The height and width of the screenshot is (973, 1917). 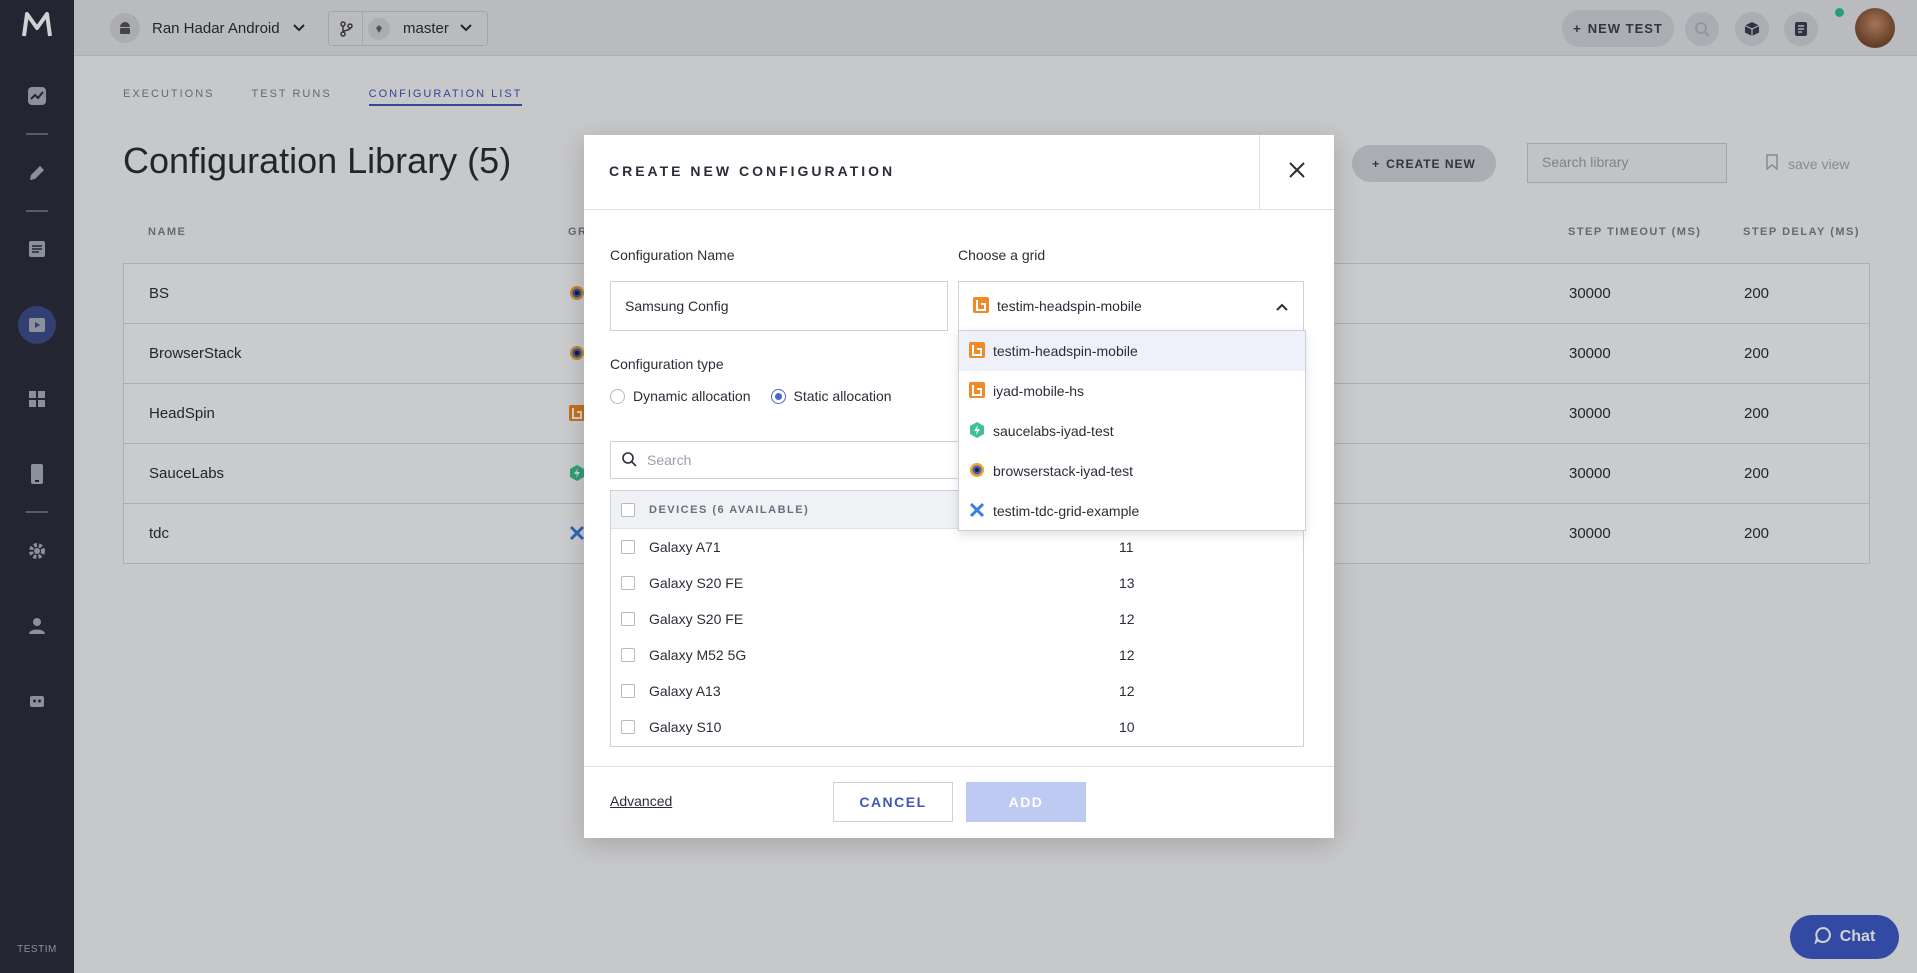 I want to click on device-row: Galaxy A13 12, so click(x=957, y=691).